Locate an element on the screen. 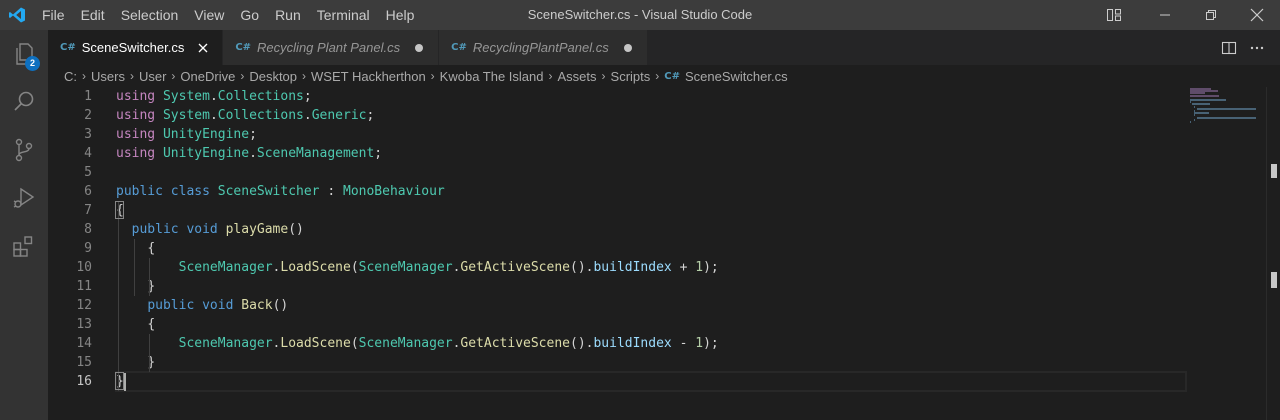 Image resolution: width=1280 pixels, height=420 pixels. breadcrumb-item: Assets is located at coordinates (577, 76).